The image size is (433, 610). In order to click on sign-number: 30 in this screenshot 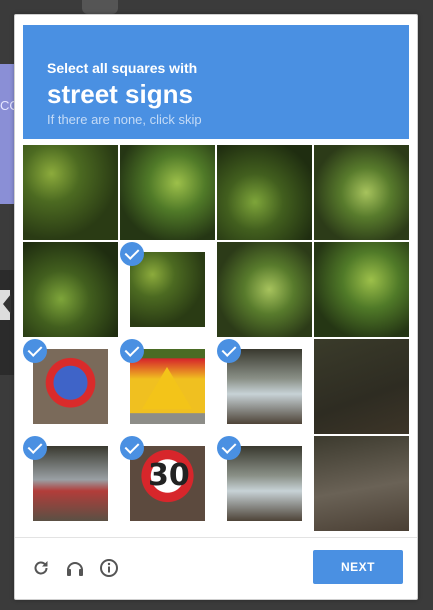, I will do `click(169, 475)`.